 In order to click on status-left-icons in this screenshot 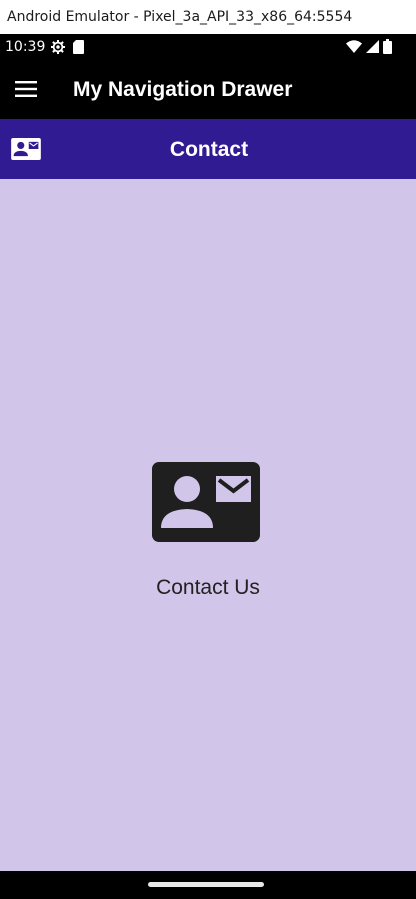, I will do `click(68, 46)`.